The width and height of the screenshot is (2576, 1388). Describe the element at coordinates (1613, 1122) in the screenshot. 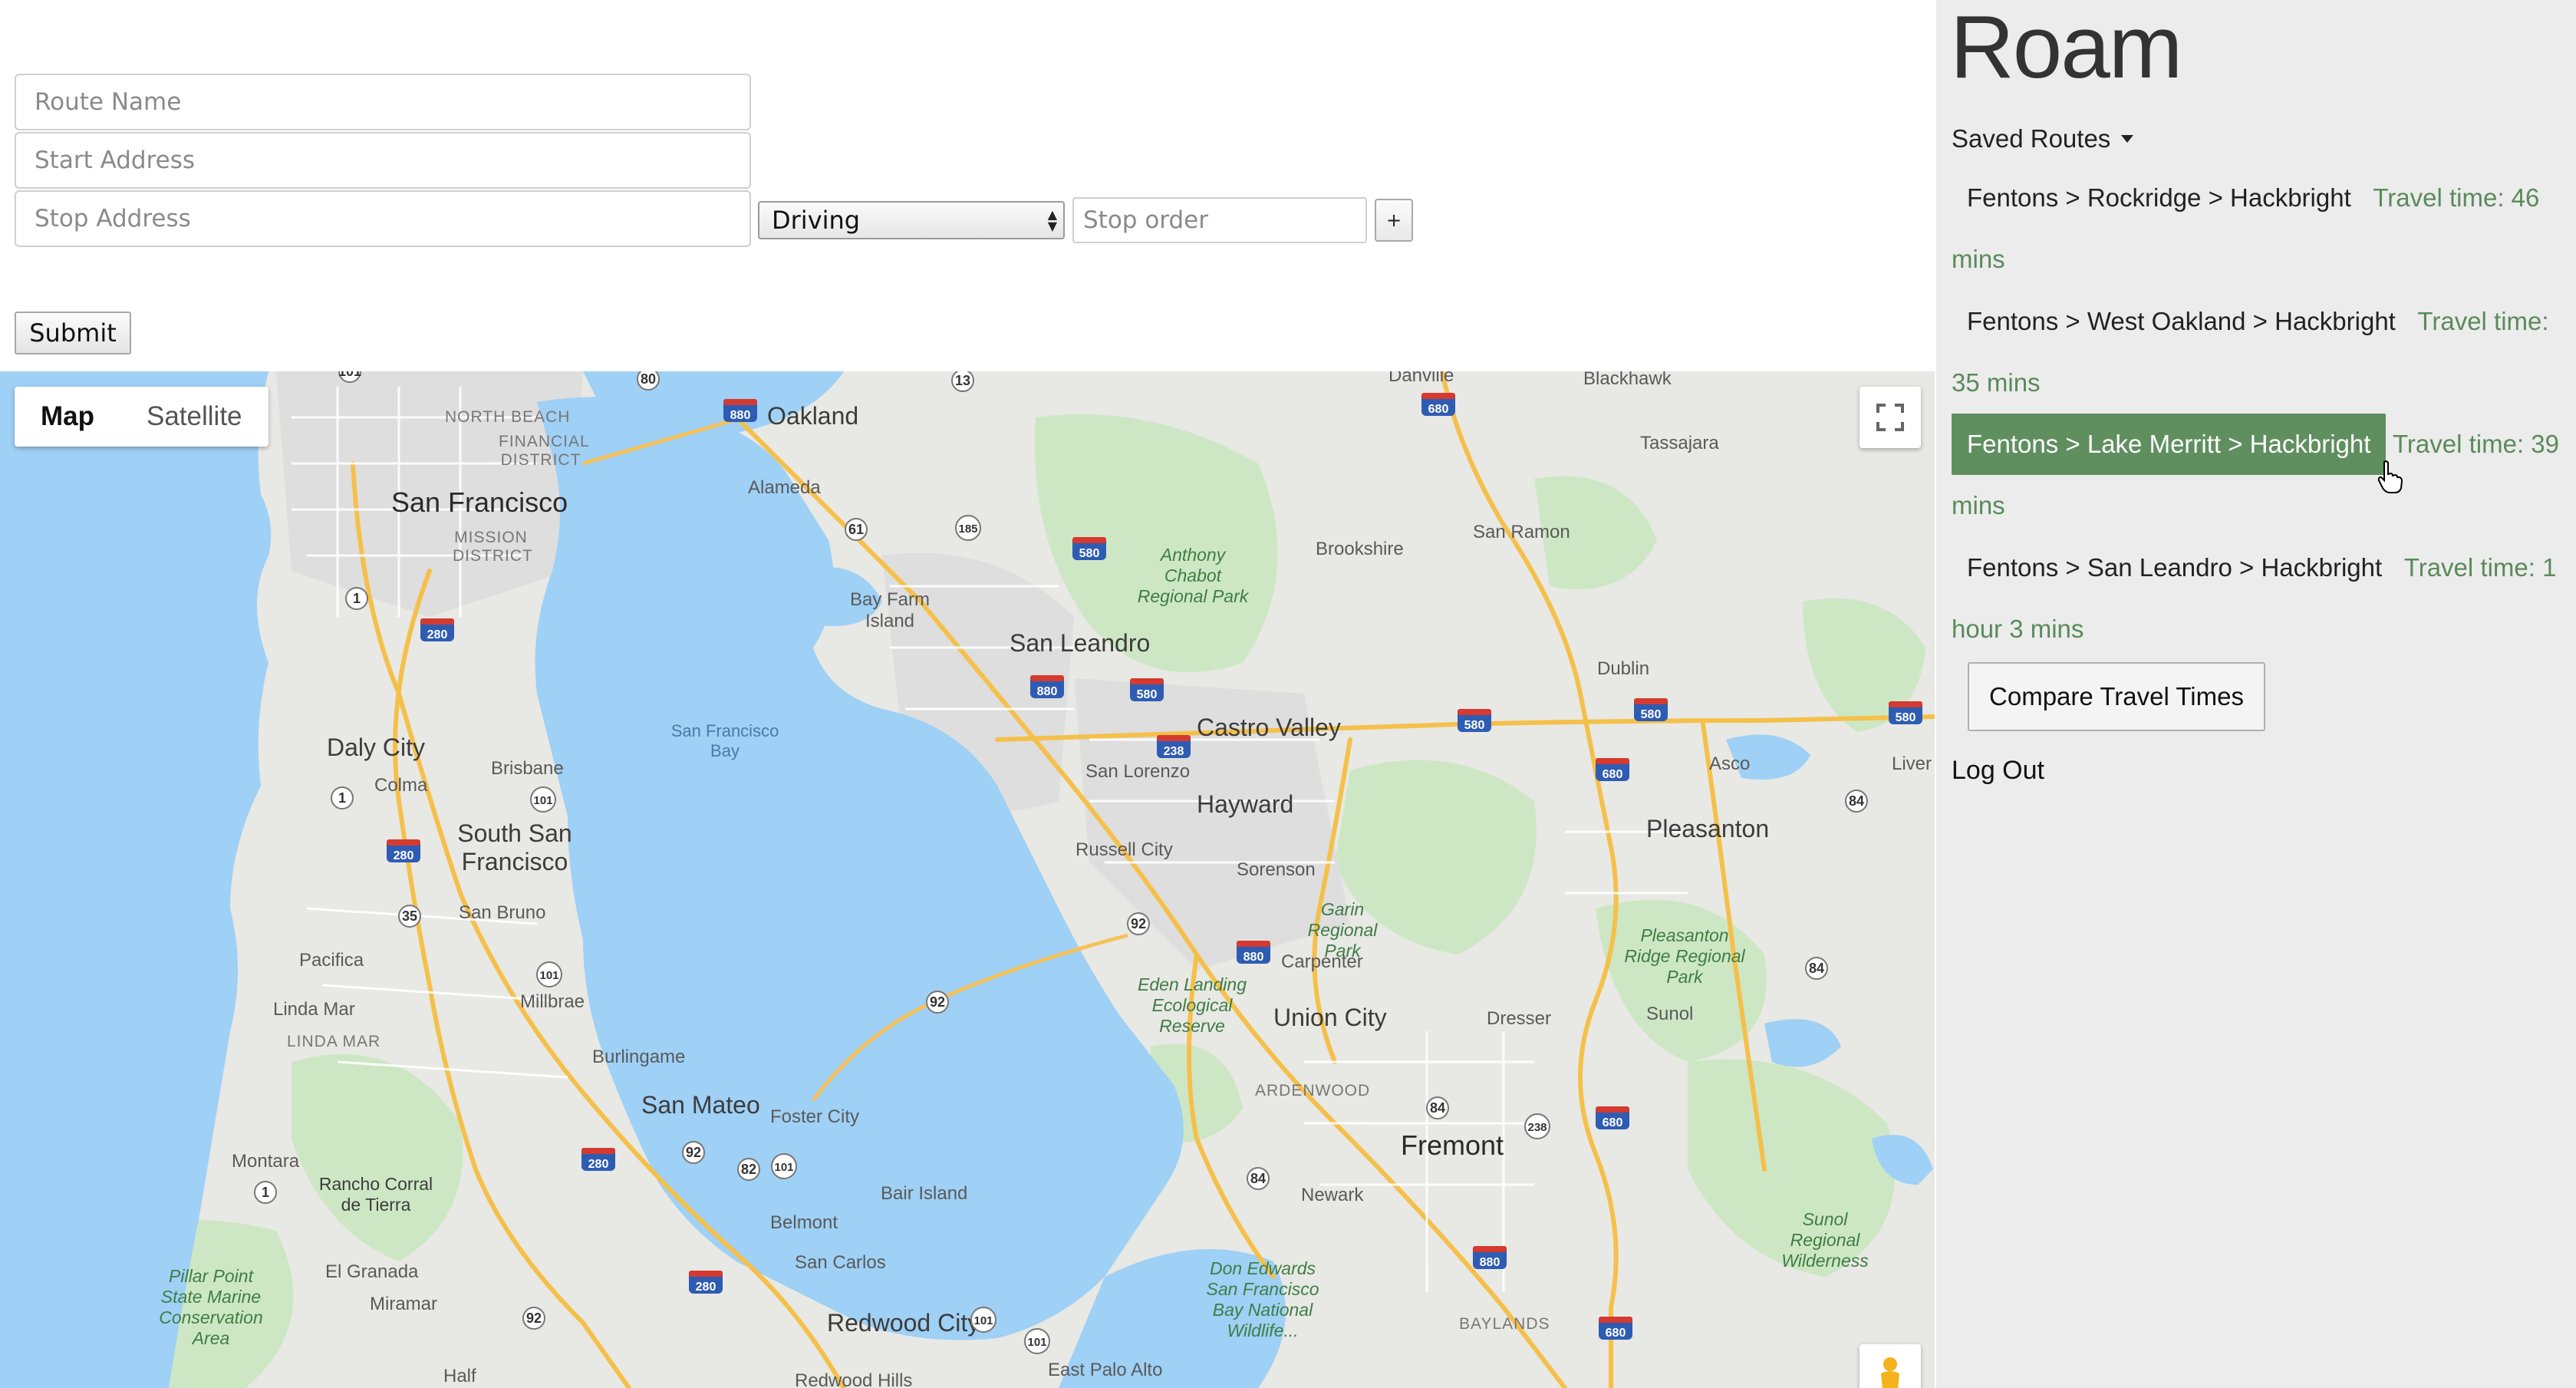

I see `shield-680-3: 680` at that location.